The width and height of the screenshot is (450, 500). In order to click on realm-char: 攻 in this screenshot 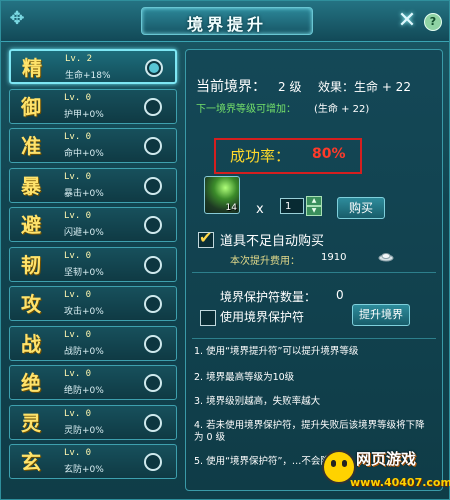, I will do `click(31, 304)`.